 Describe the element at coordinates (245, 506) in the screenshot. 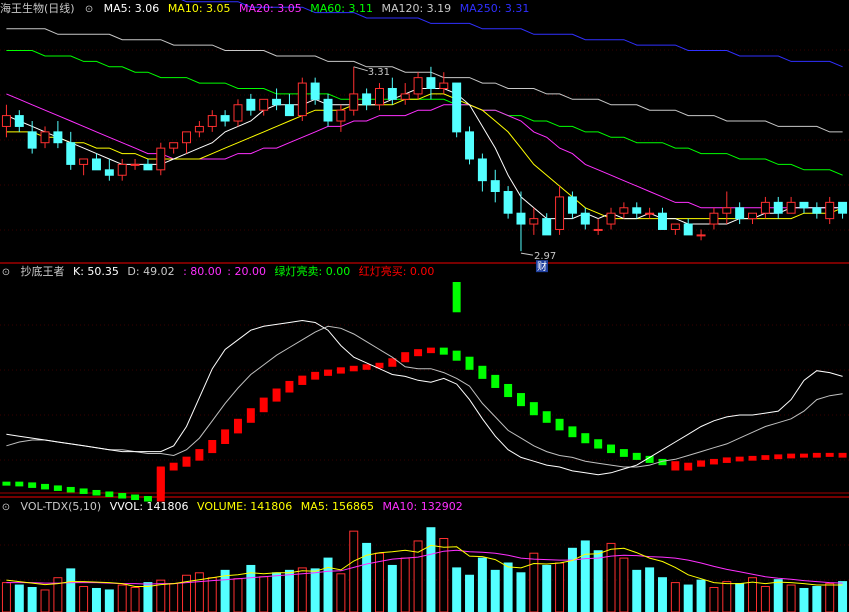

I see `vol-volume: VOLUME: 141806` at that location.